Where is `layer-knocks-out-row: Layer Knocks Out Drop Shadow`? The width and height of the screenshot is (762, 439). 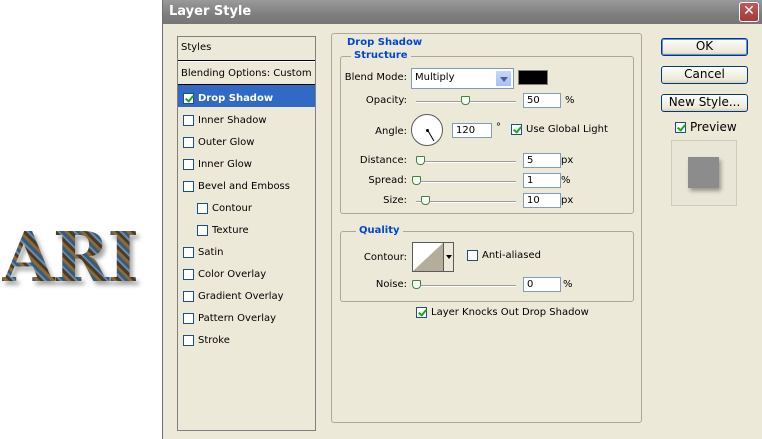 layer-knocks-out-row: Layer Knocks Out Drop Shadow is located at coordinates (502, 312).